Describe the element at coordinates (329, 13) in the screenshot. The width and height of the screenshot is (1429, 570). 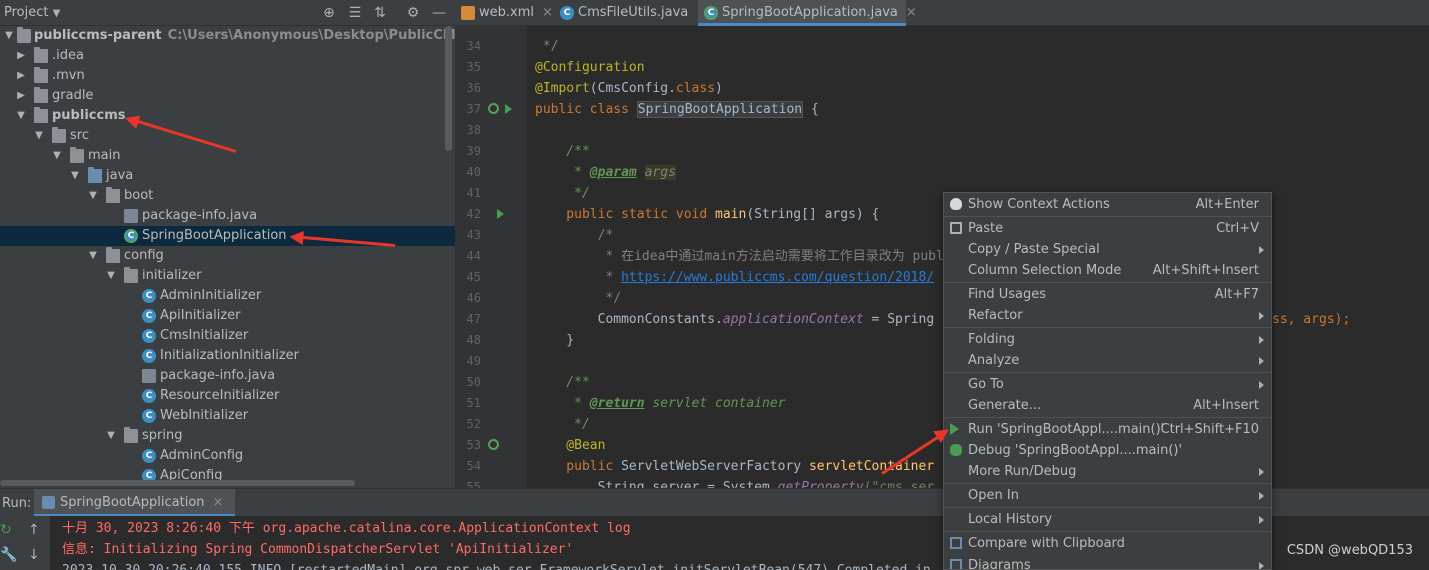
I see `locate-target-icon: ⊕` at that location.